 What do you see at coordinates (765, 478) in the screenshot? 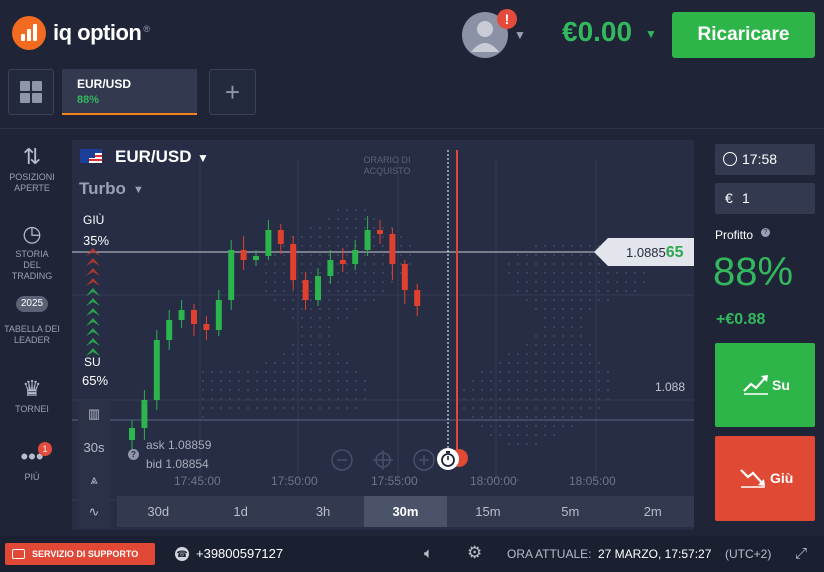
I see `sell-down-button: Giù` at bounding box center [765, 478].